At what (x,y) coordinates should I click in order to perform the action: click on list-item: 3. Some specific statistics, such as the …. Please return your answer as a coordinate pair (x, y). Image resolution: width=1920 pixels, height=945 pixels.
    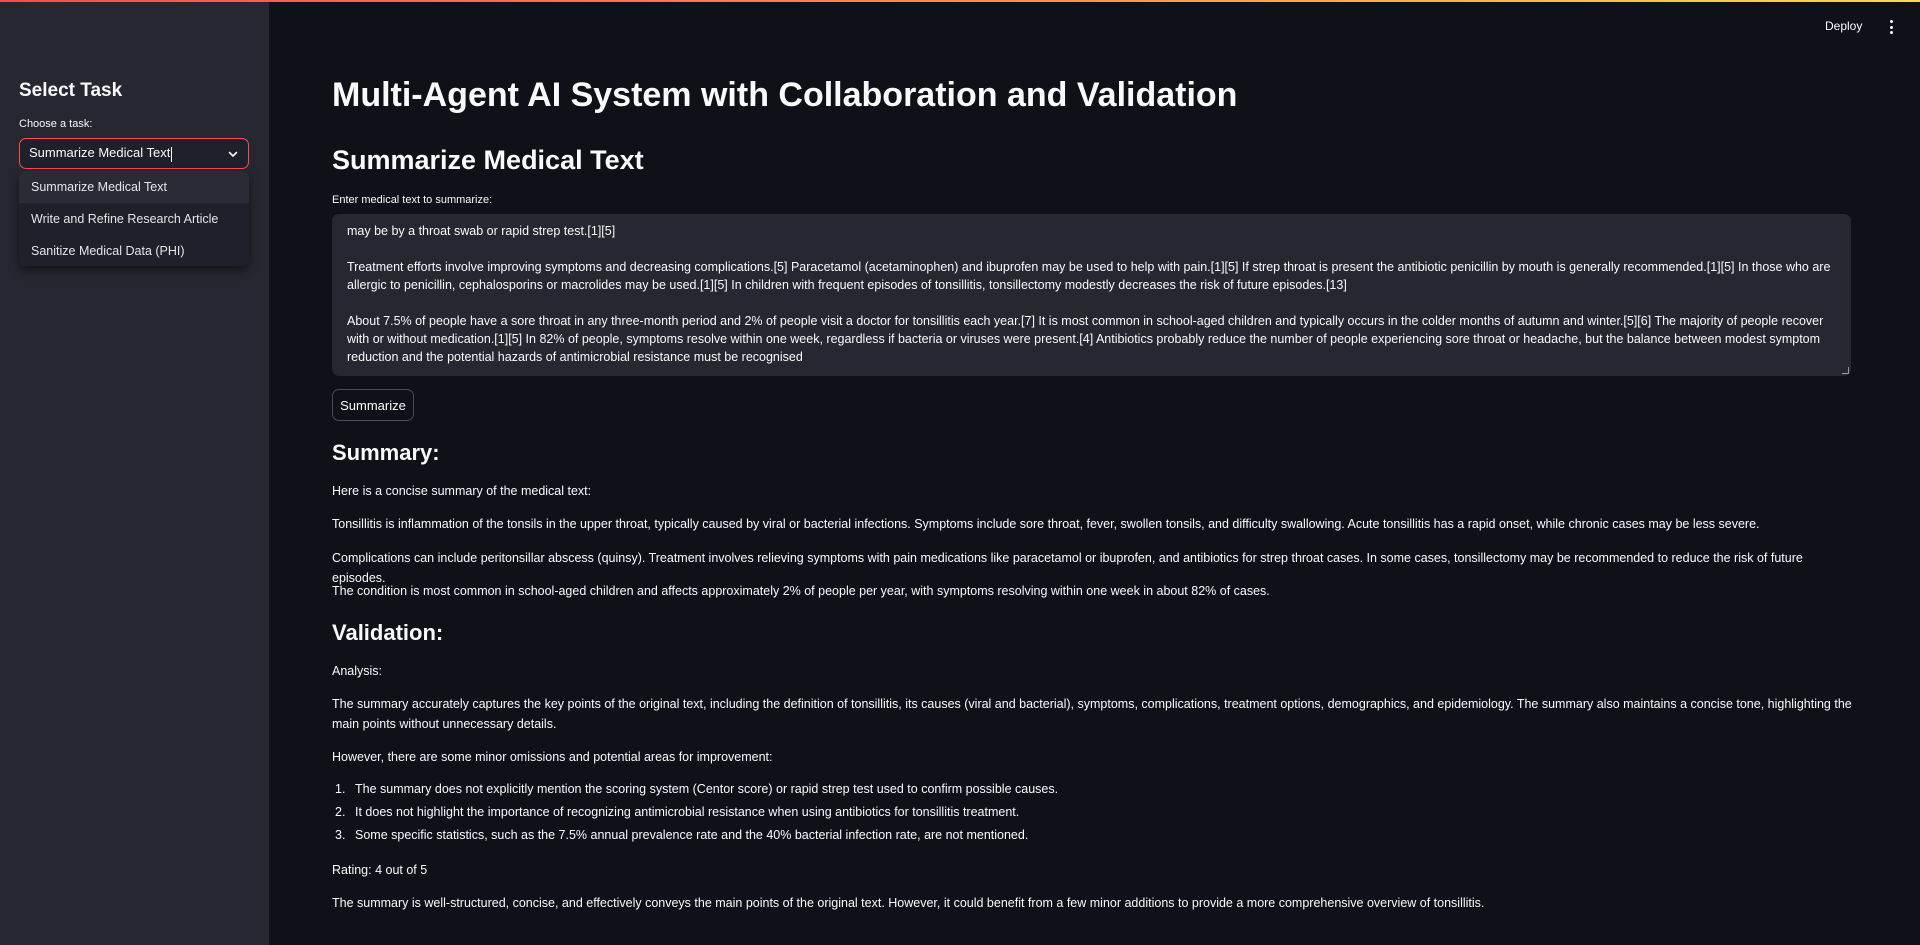
    Looking at the image, I should click on (1082, 835).